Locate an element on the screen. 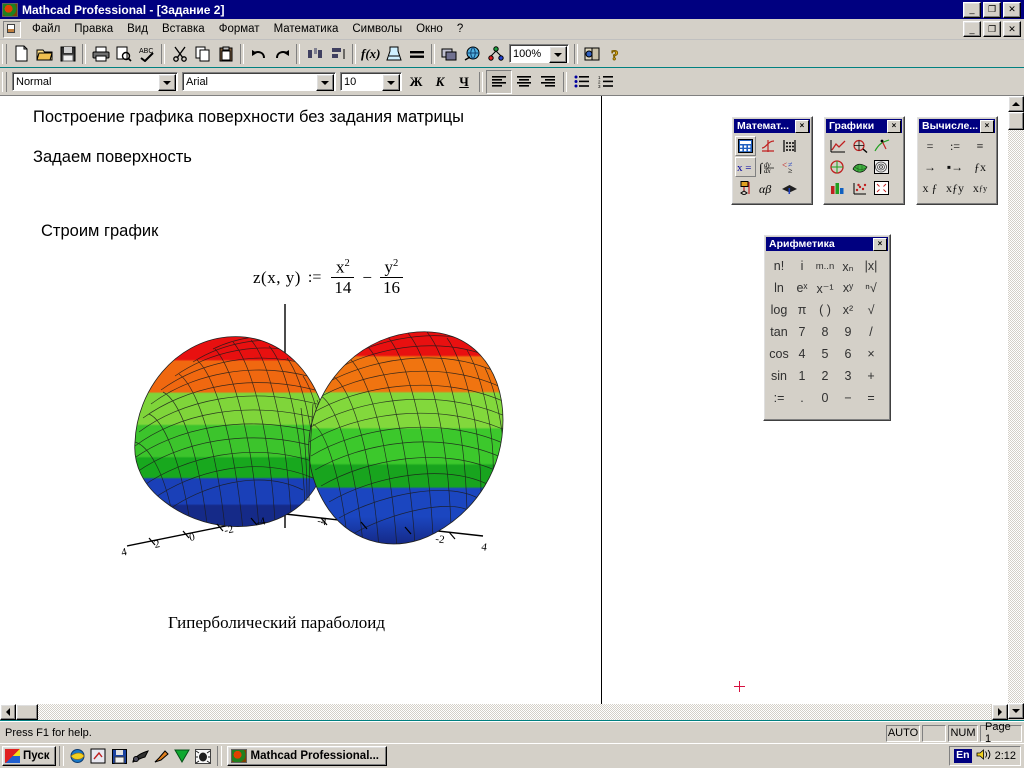 This screenshot has width=1024, height=768. multiply-button: × is located at coordinates (871, 354).